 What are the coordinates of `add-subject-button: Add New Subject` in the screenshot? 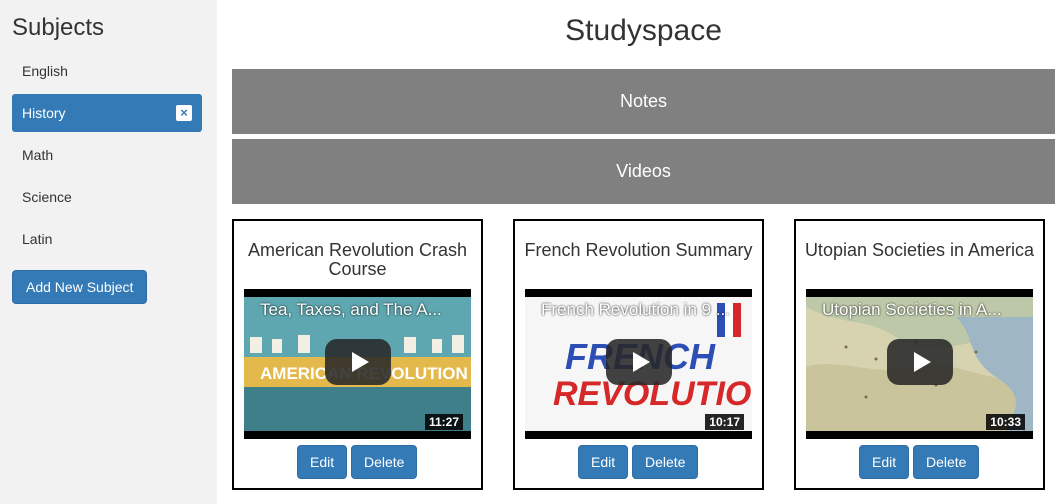 It's located at (80, 287).